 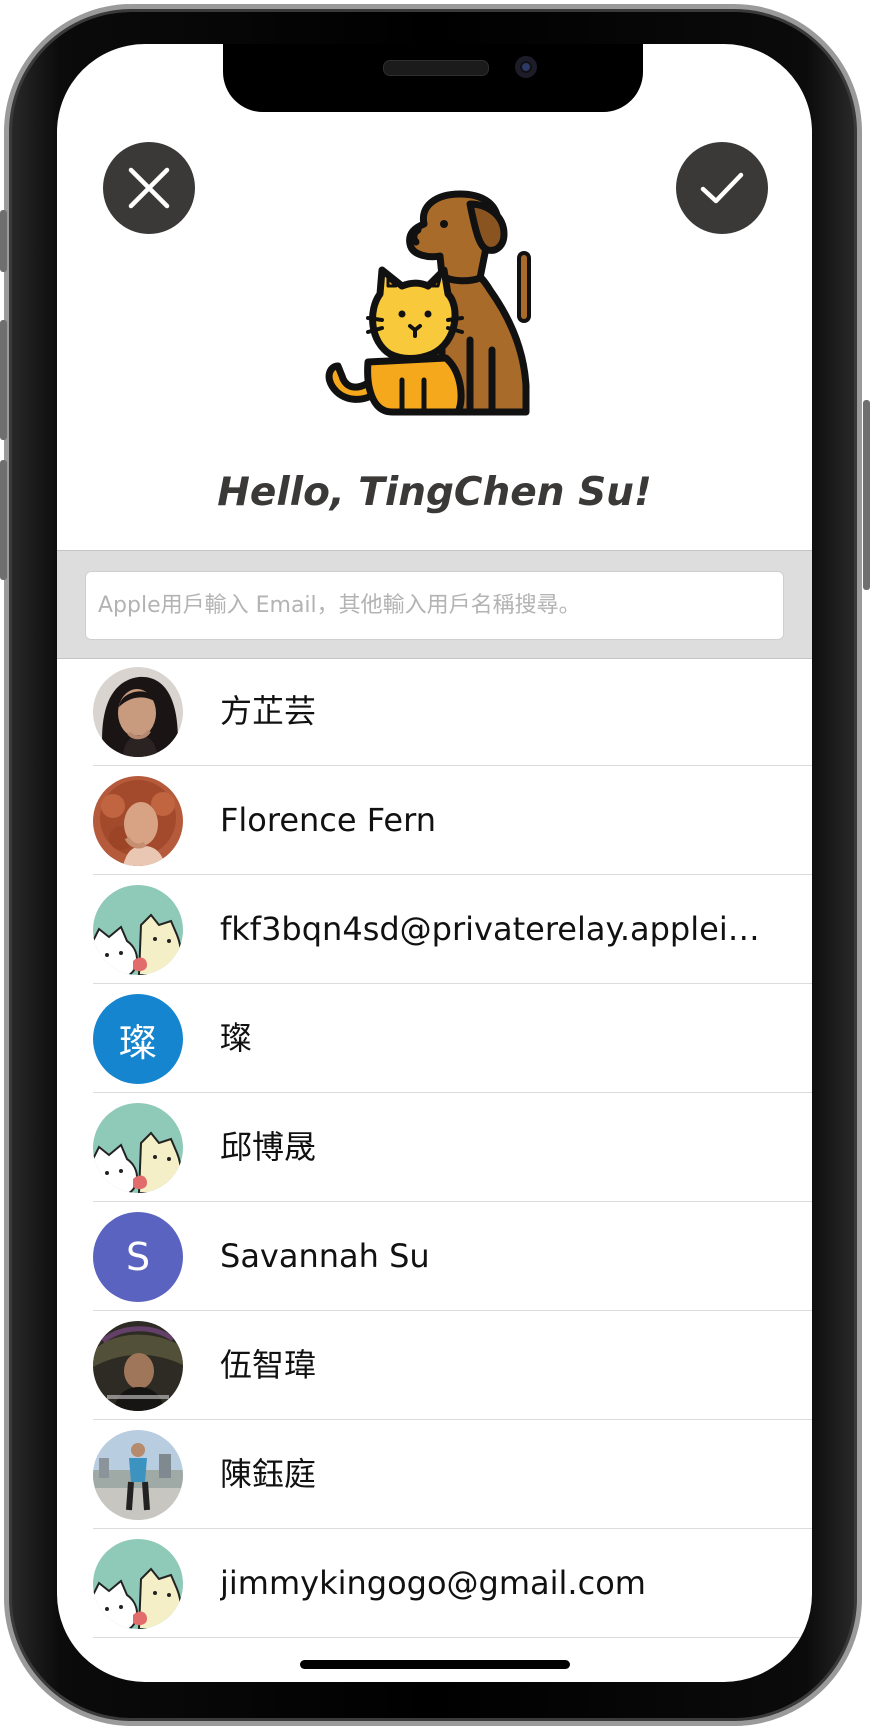 I want to click on confirm-button, so click(x=722, y=188).